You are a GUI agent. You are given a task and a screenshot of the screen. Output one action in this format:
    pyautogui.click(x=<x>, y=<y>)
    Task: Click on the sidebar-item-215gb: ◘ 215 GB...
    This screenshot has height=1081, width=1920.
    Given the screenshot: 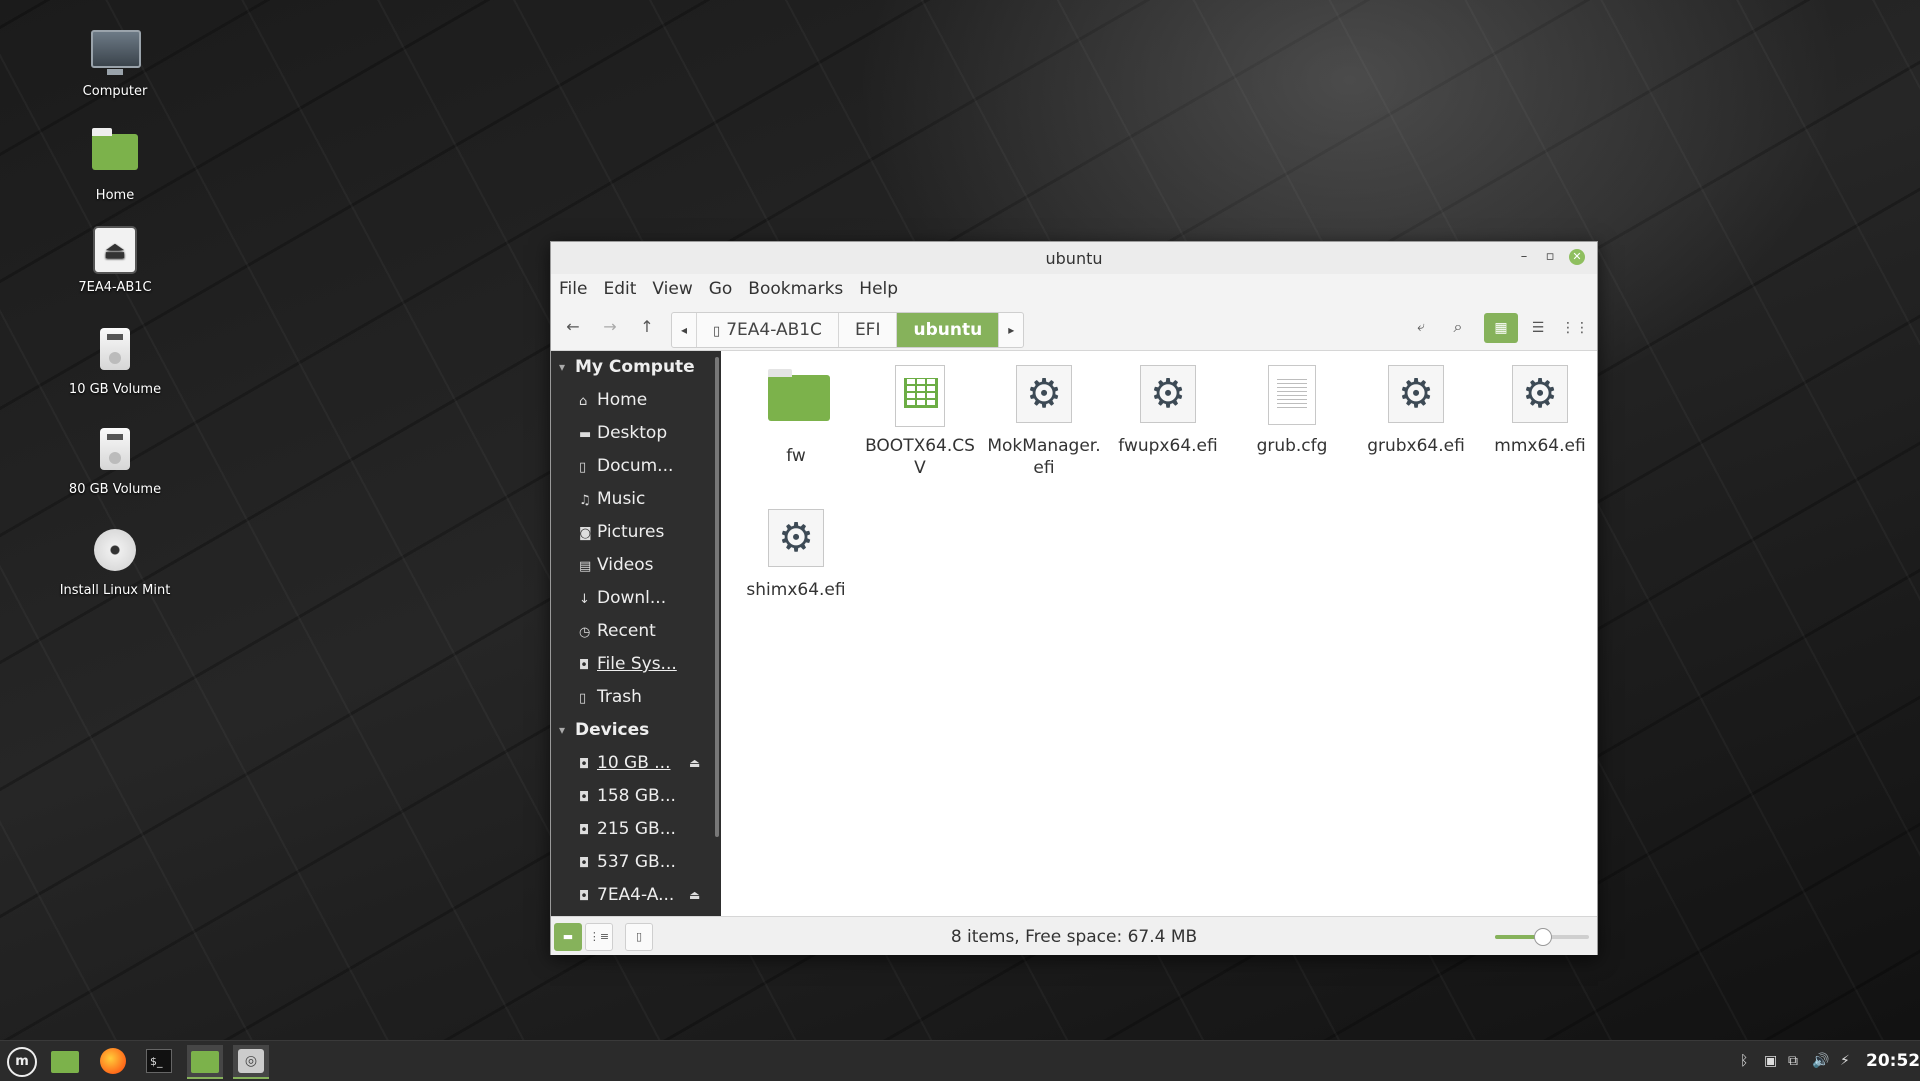 What is the action you would take?
    pyautogui.click(x=636, y=829)
    